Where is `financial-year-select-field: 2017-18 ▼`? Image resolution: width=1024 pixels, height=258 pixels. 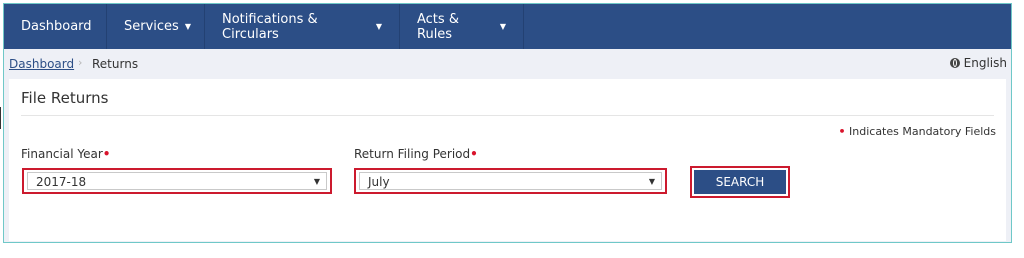 financial-year-select-field: 2017-18 ▼ is located at coordinates (177, 181).